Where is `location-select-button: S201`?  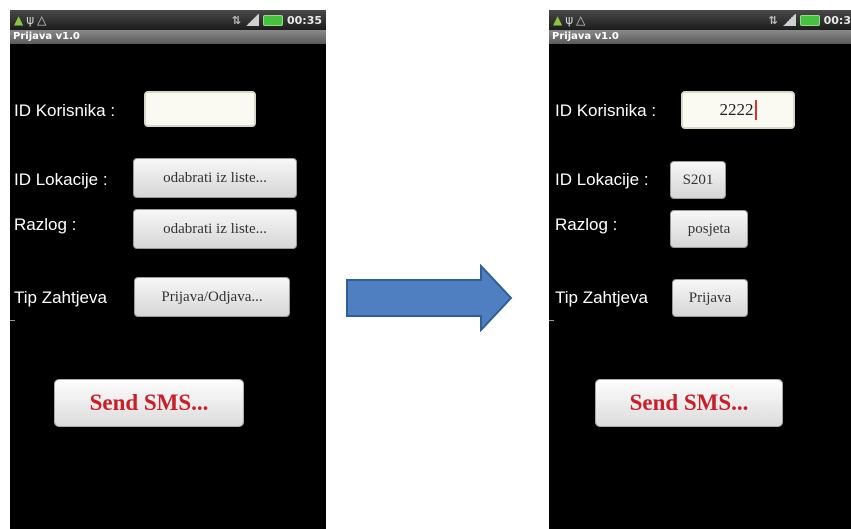
location-select-button: S201 is located at coordinates (698, 180).